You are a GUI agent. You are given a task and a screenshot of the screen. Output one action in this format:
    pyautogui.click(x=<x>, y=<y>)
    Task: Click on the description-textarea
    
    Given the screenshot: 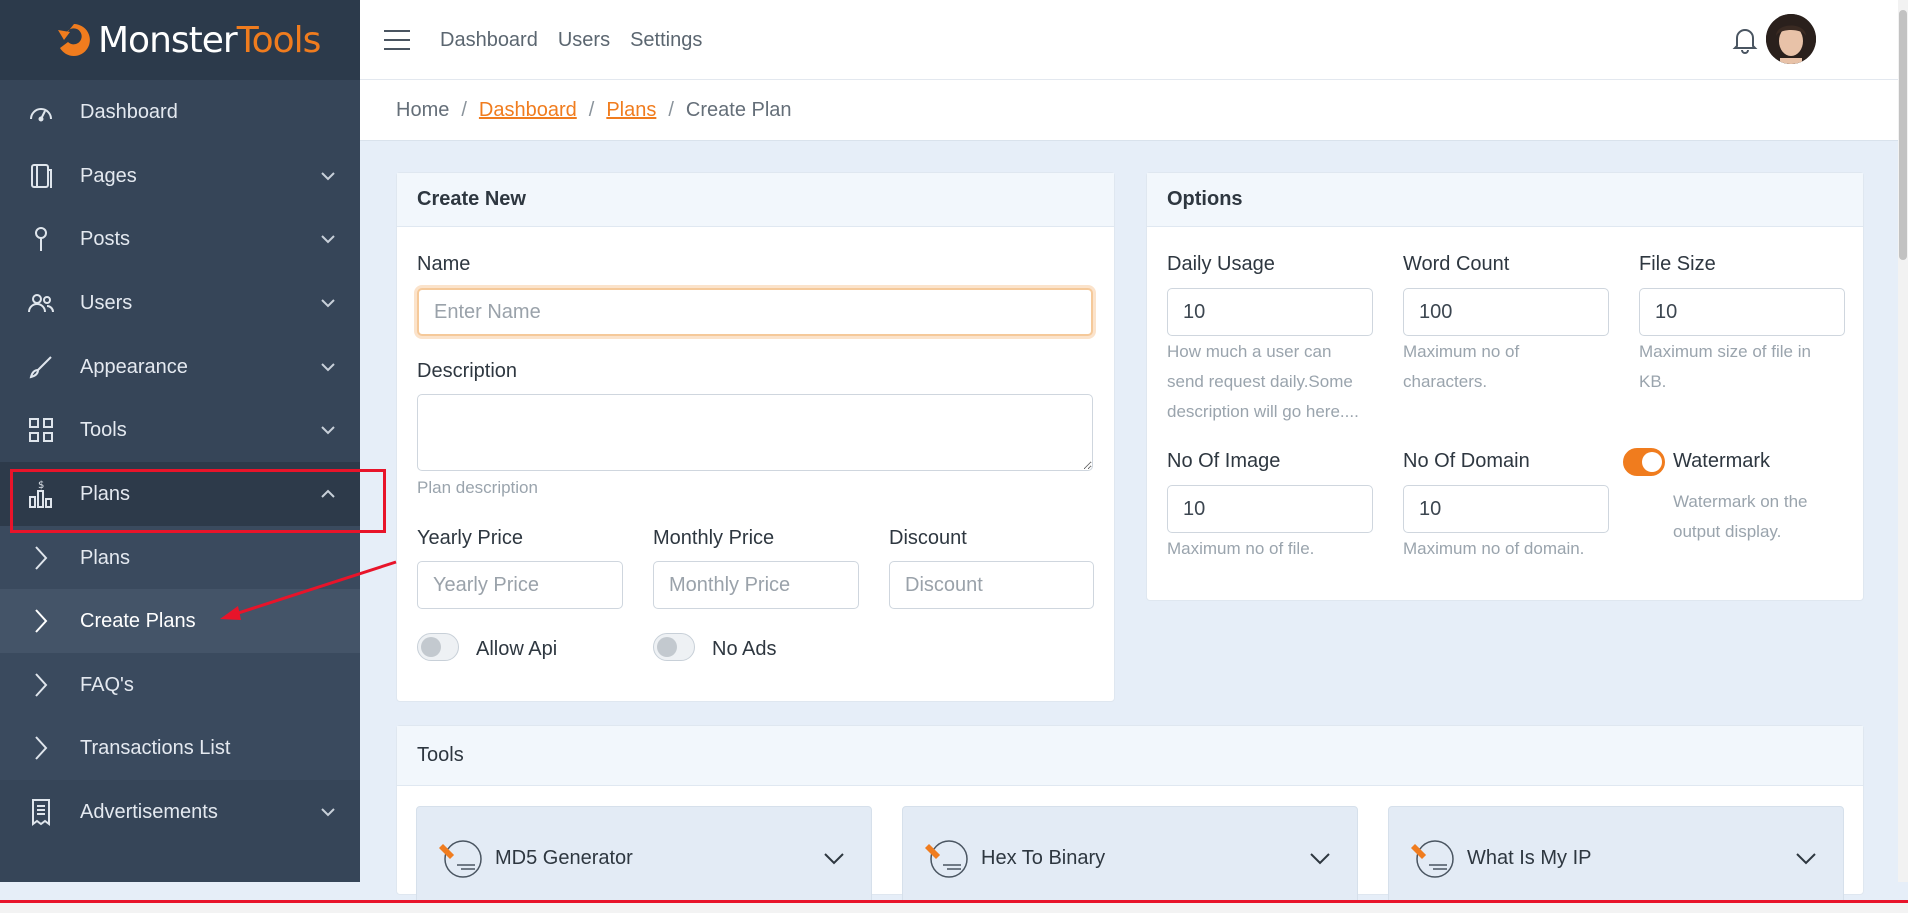 What is the action you would take?
    pyautogui.click(x=755, y=432)
    